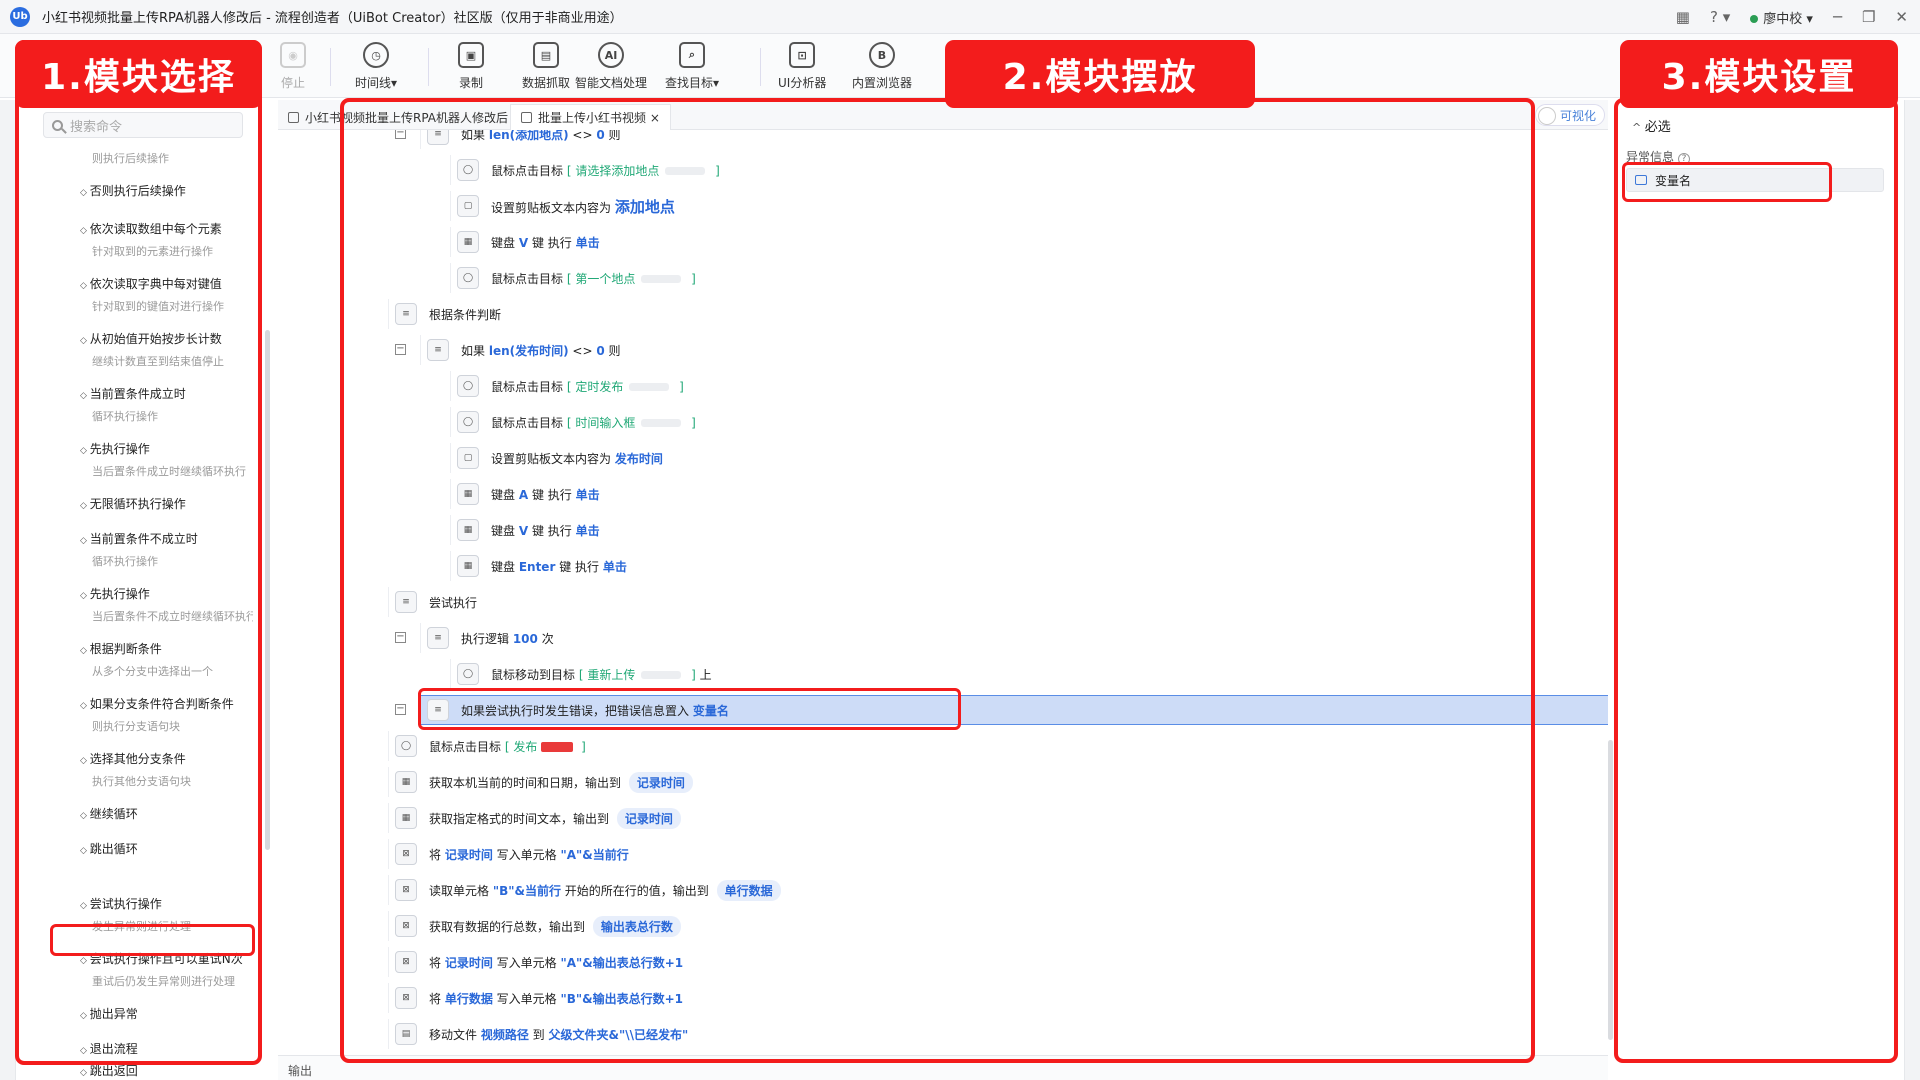  Describe the element at coordinates (267, 590) in the screenshot. I see `command-scrollbar` at that location.